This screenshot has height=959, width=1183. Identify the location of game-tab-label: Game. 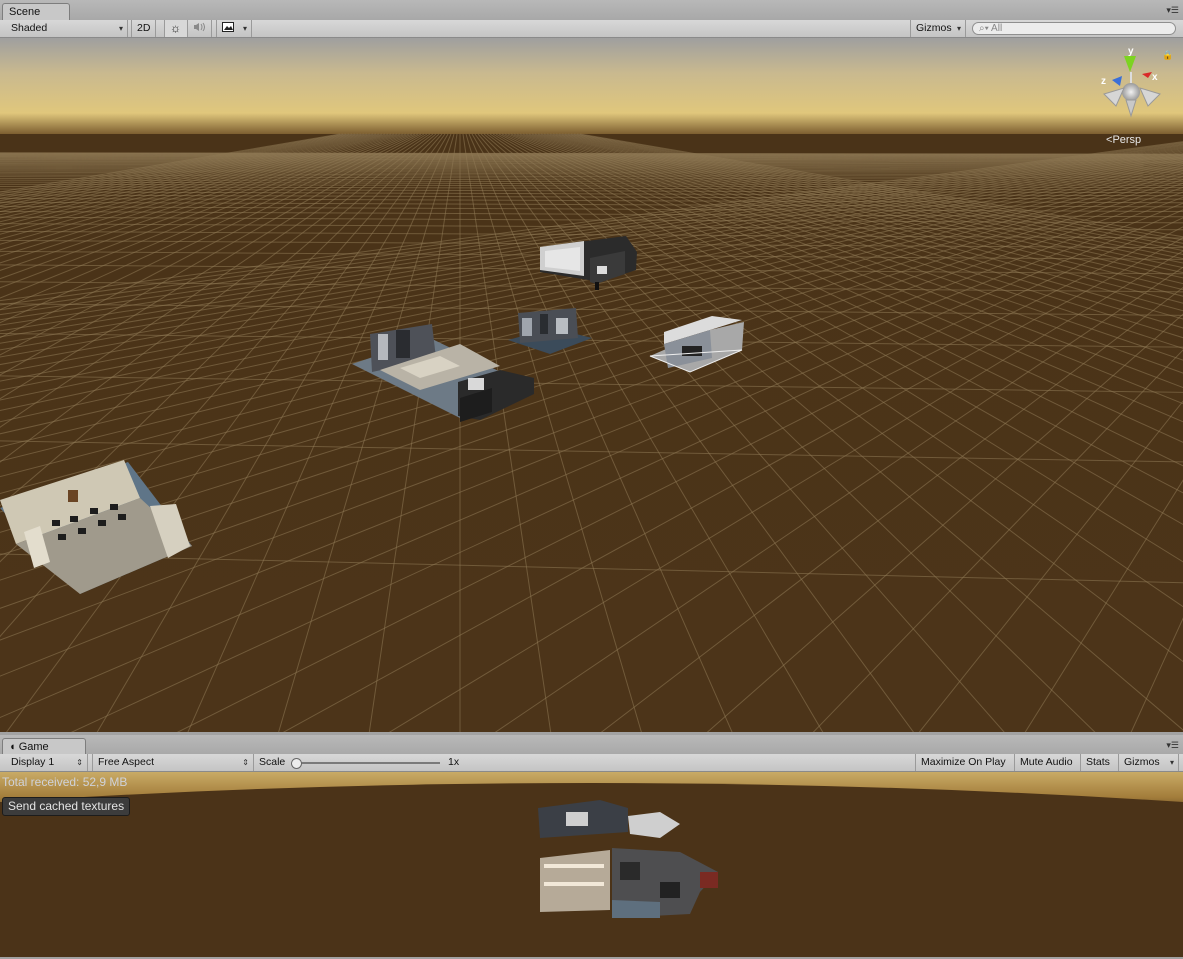
(33, 747).